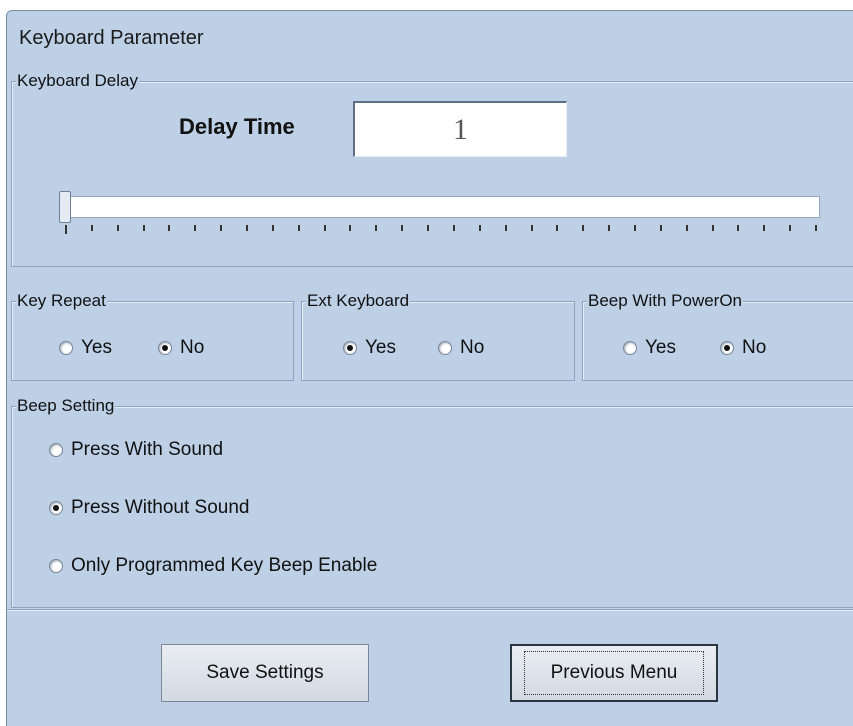 Image resolution: width=853 pixels, height=726 pixels. I want to click on ext-keyboard-legend: Ext Keyboard, so click(358, 301).